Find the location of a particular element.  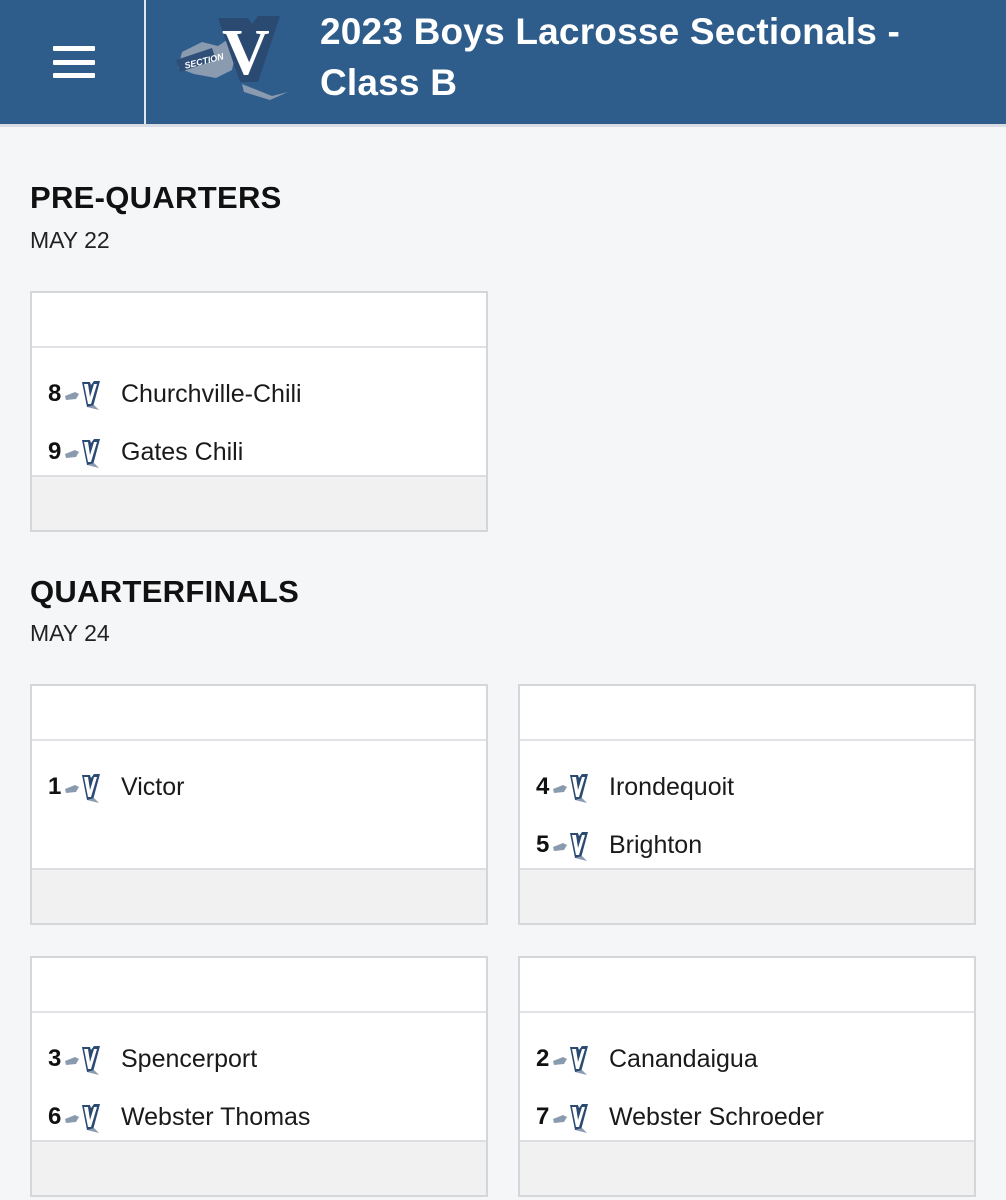

team-seed: 1 is located at coordinates (55, 786).